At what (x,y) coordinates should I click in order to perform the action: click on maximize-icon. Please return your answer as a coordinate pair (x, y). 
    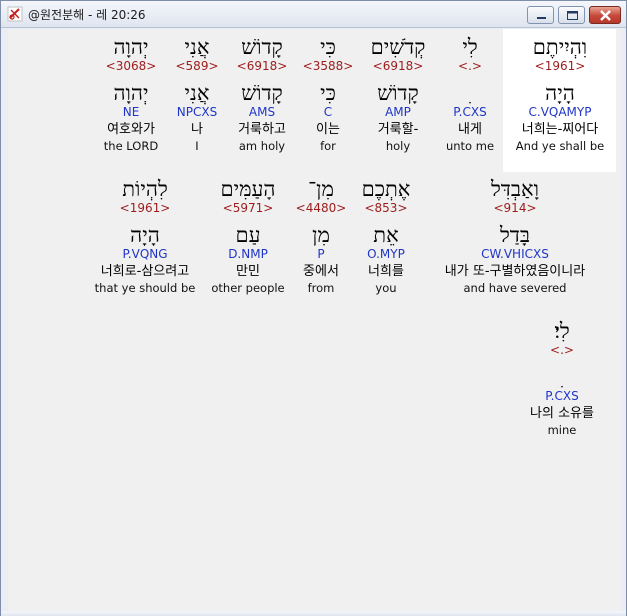
    Looking at the image, I should click on (572, 15).